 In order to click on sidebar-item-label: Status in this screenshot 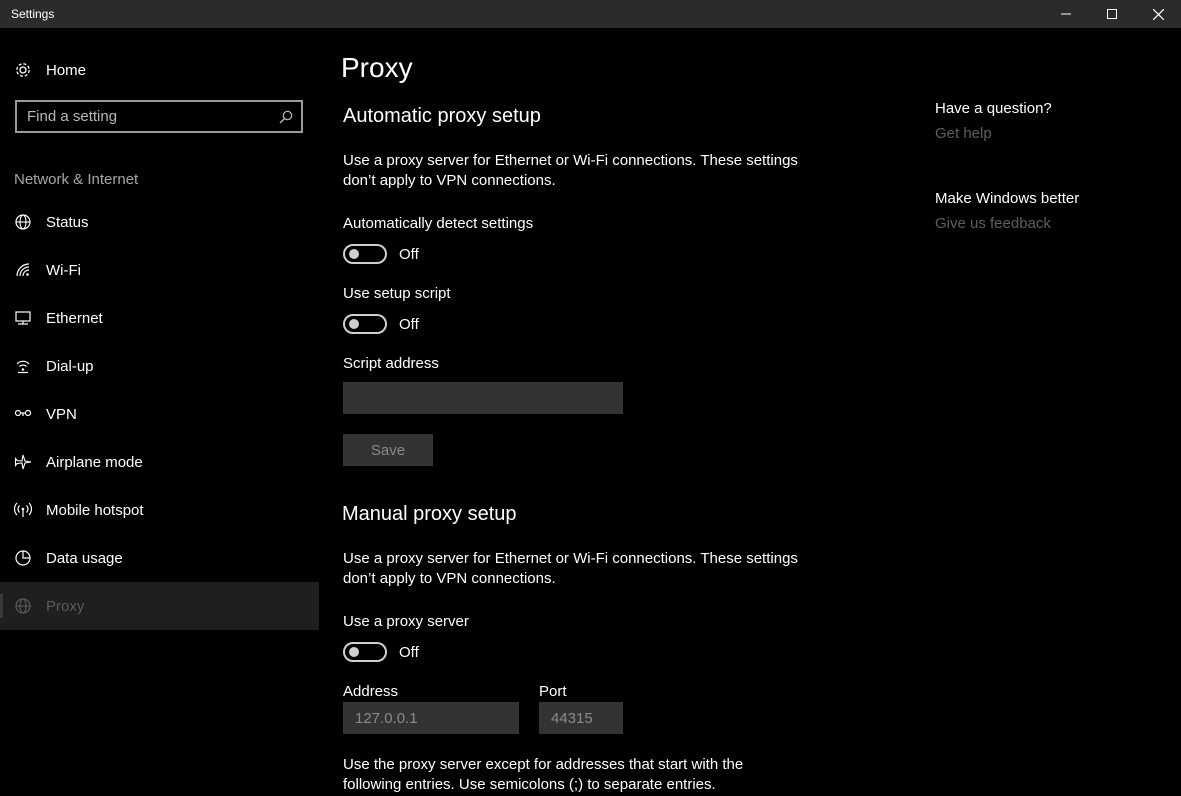, I will do `click(67, 222)`.